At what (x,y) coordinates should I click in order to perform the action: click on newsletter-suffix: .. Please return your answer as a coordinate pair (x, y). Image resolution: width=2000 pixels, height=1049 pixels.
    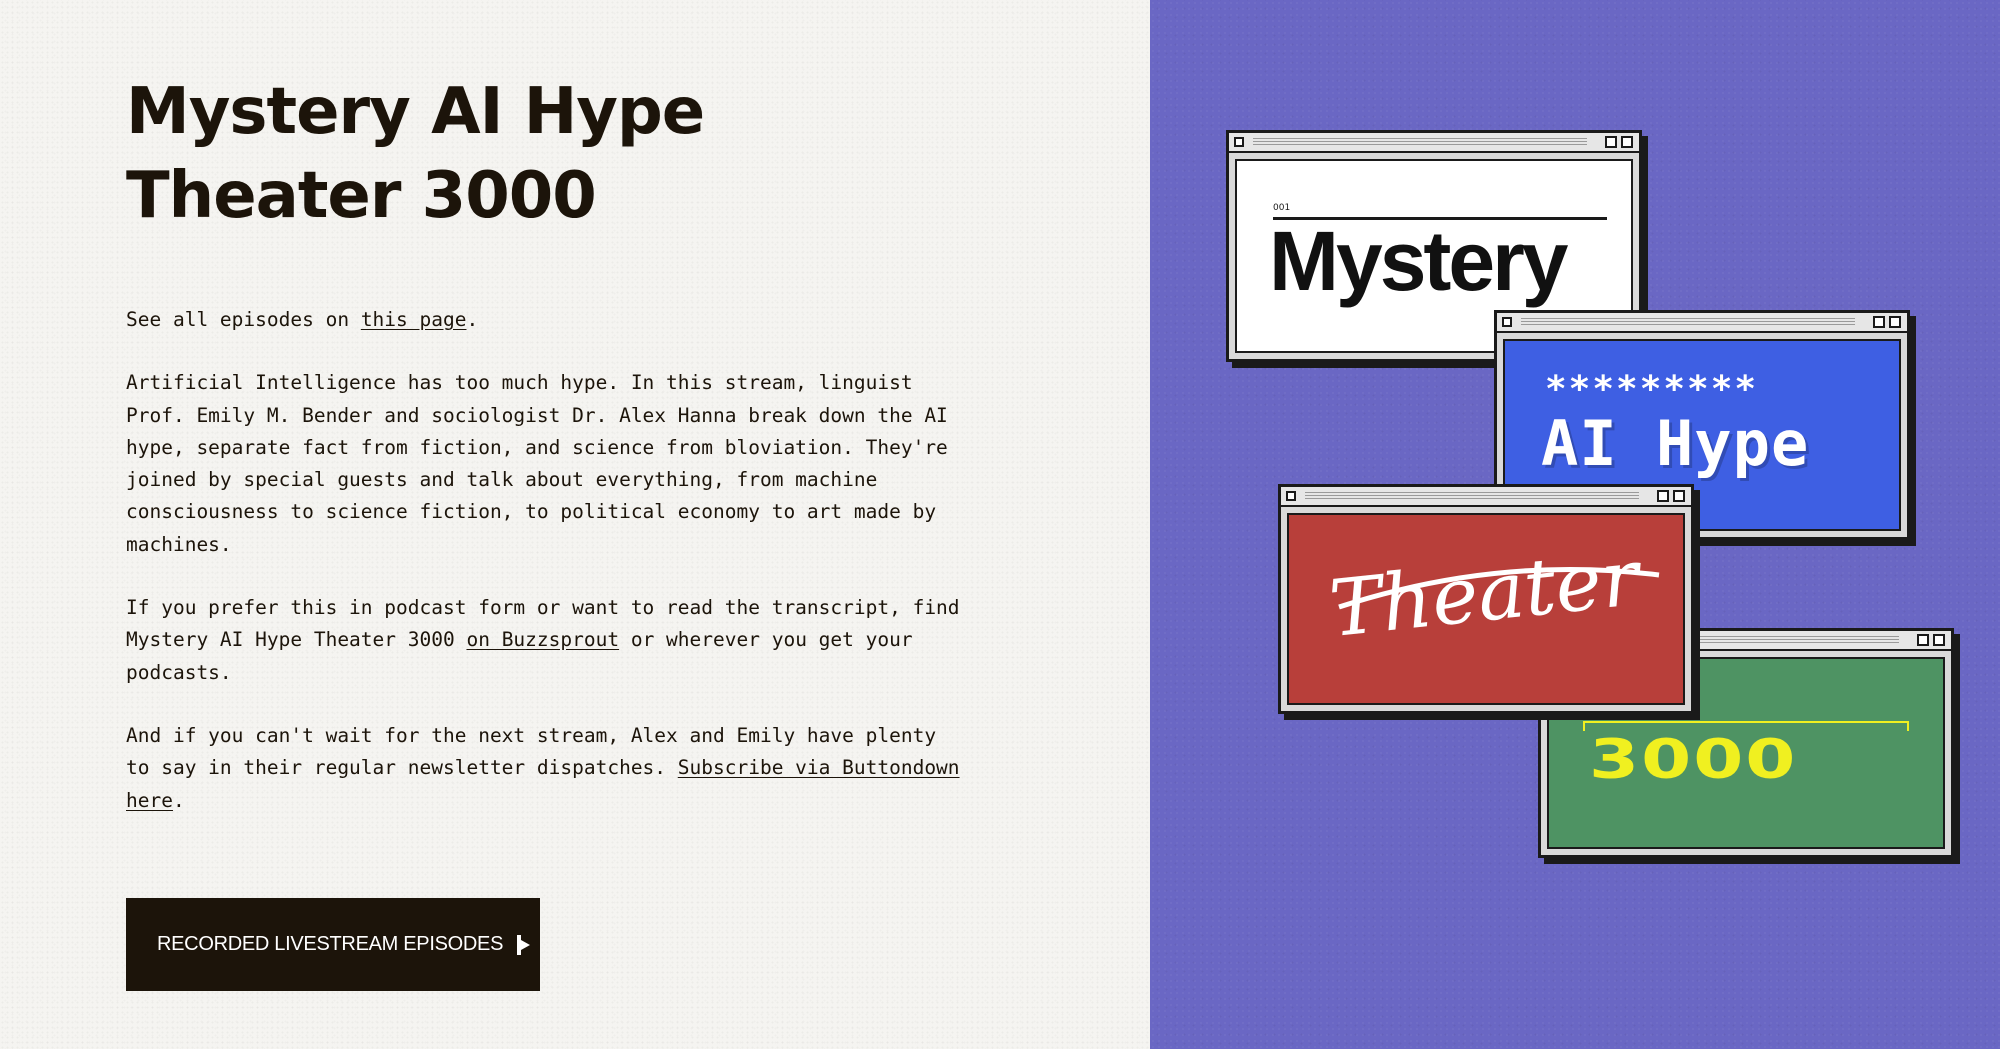
    Looking at the image, I should click on (178, 800).